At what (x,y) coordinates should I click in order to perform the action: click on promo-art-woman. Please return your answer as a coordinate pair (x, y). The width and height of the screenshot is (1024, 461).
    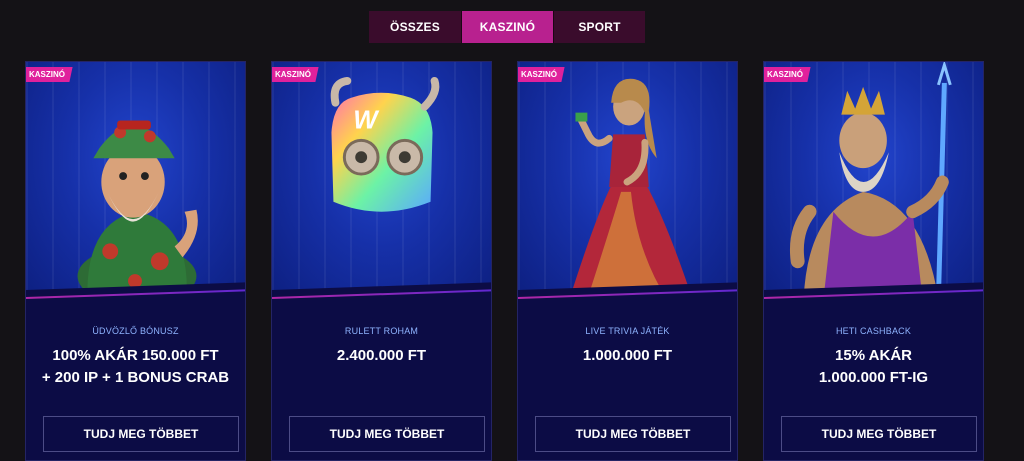
    Looking at the image, I should click on (627, 181).